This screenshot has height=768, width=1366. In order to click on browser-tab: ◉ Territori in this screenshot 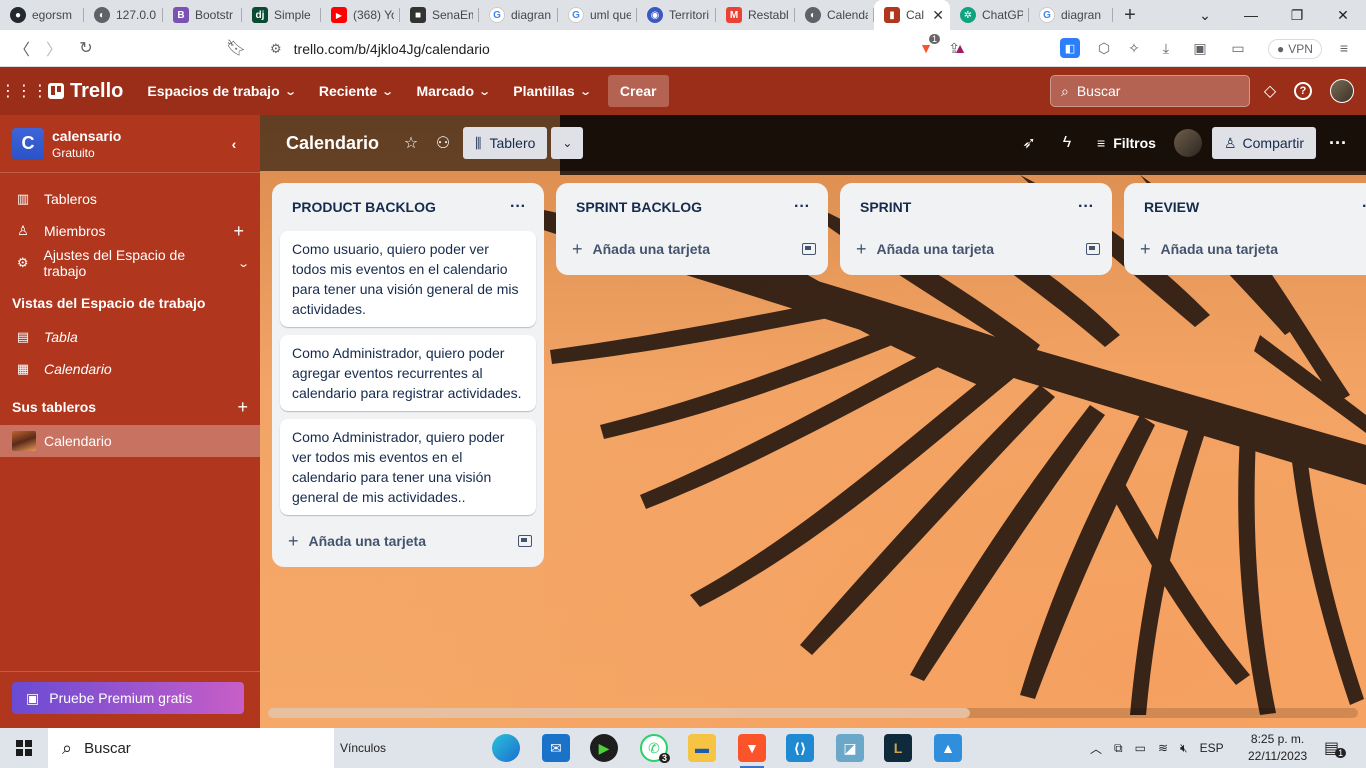, I will do `click(676, 15)`.